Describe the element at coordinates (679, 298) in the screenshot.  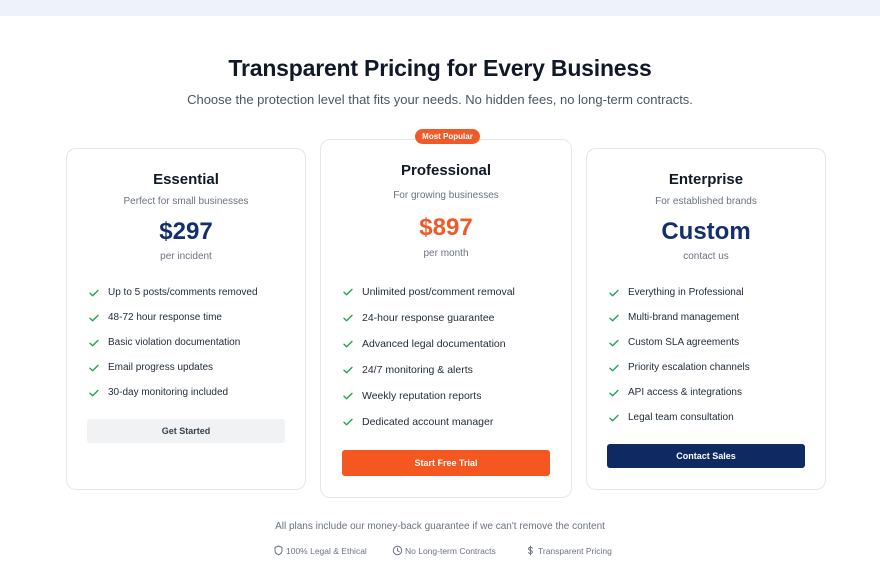
I see `feature-item: Everything in Professional` at that location.